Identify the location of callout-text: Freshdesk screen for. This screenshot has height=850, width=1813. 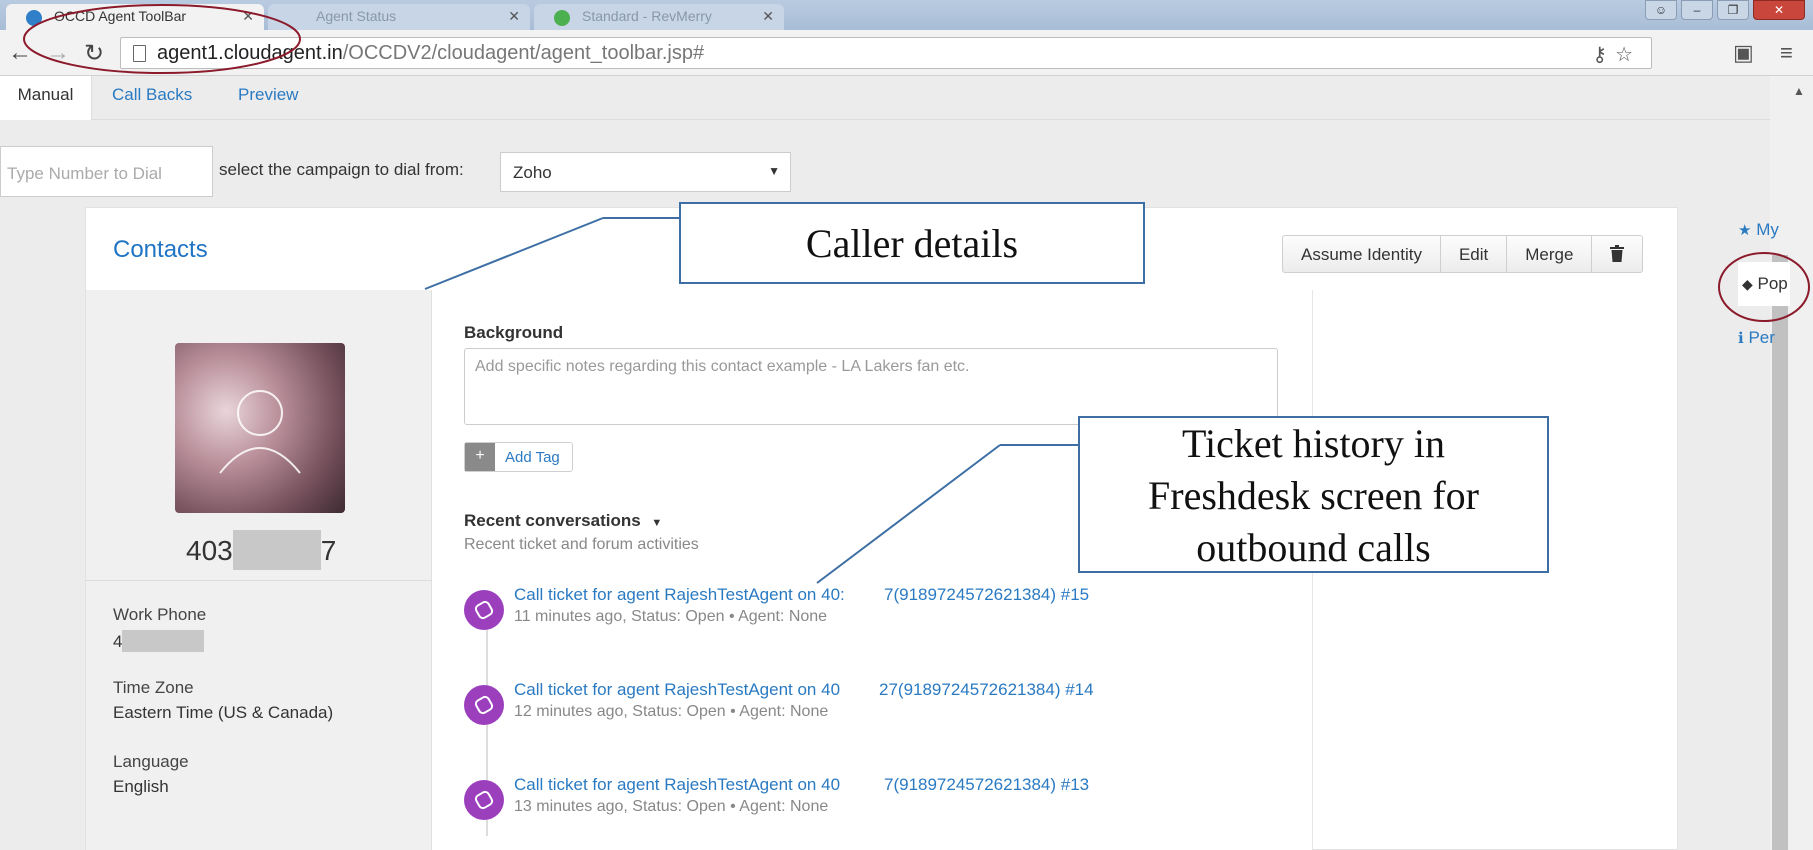
(1313, 495).